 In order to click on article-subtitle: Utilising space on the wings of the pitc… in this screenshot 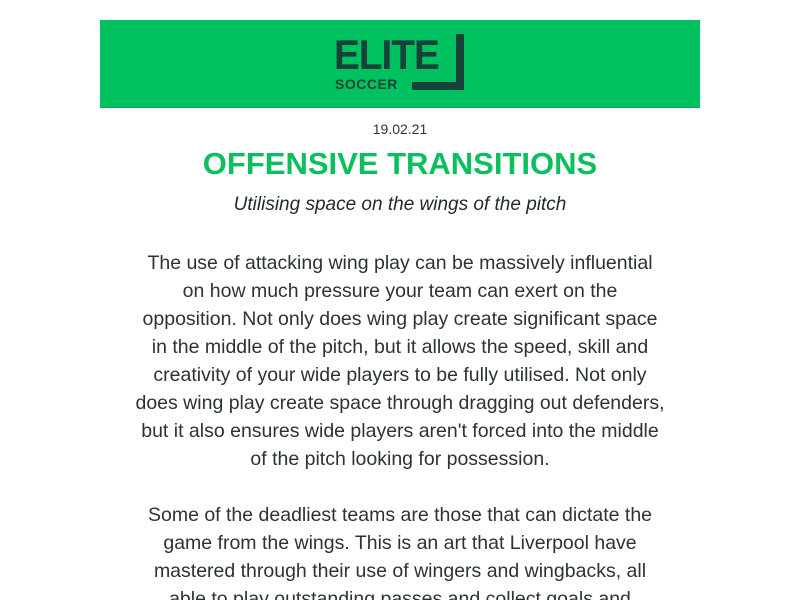, I will do `click(400, 204)`.